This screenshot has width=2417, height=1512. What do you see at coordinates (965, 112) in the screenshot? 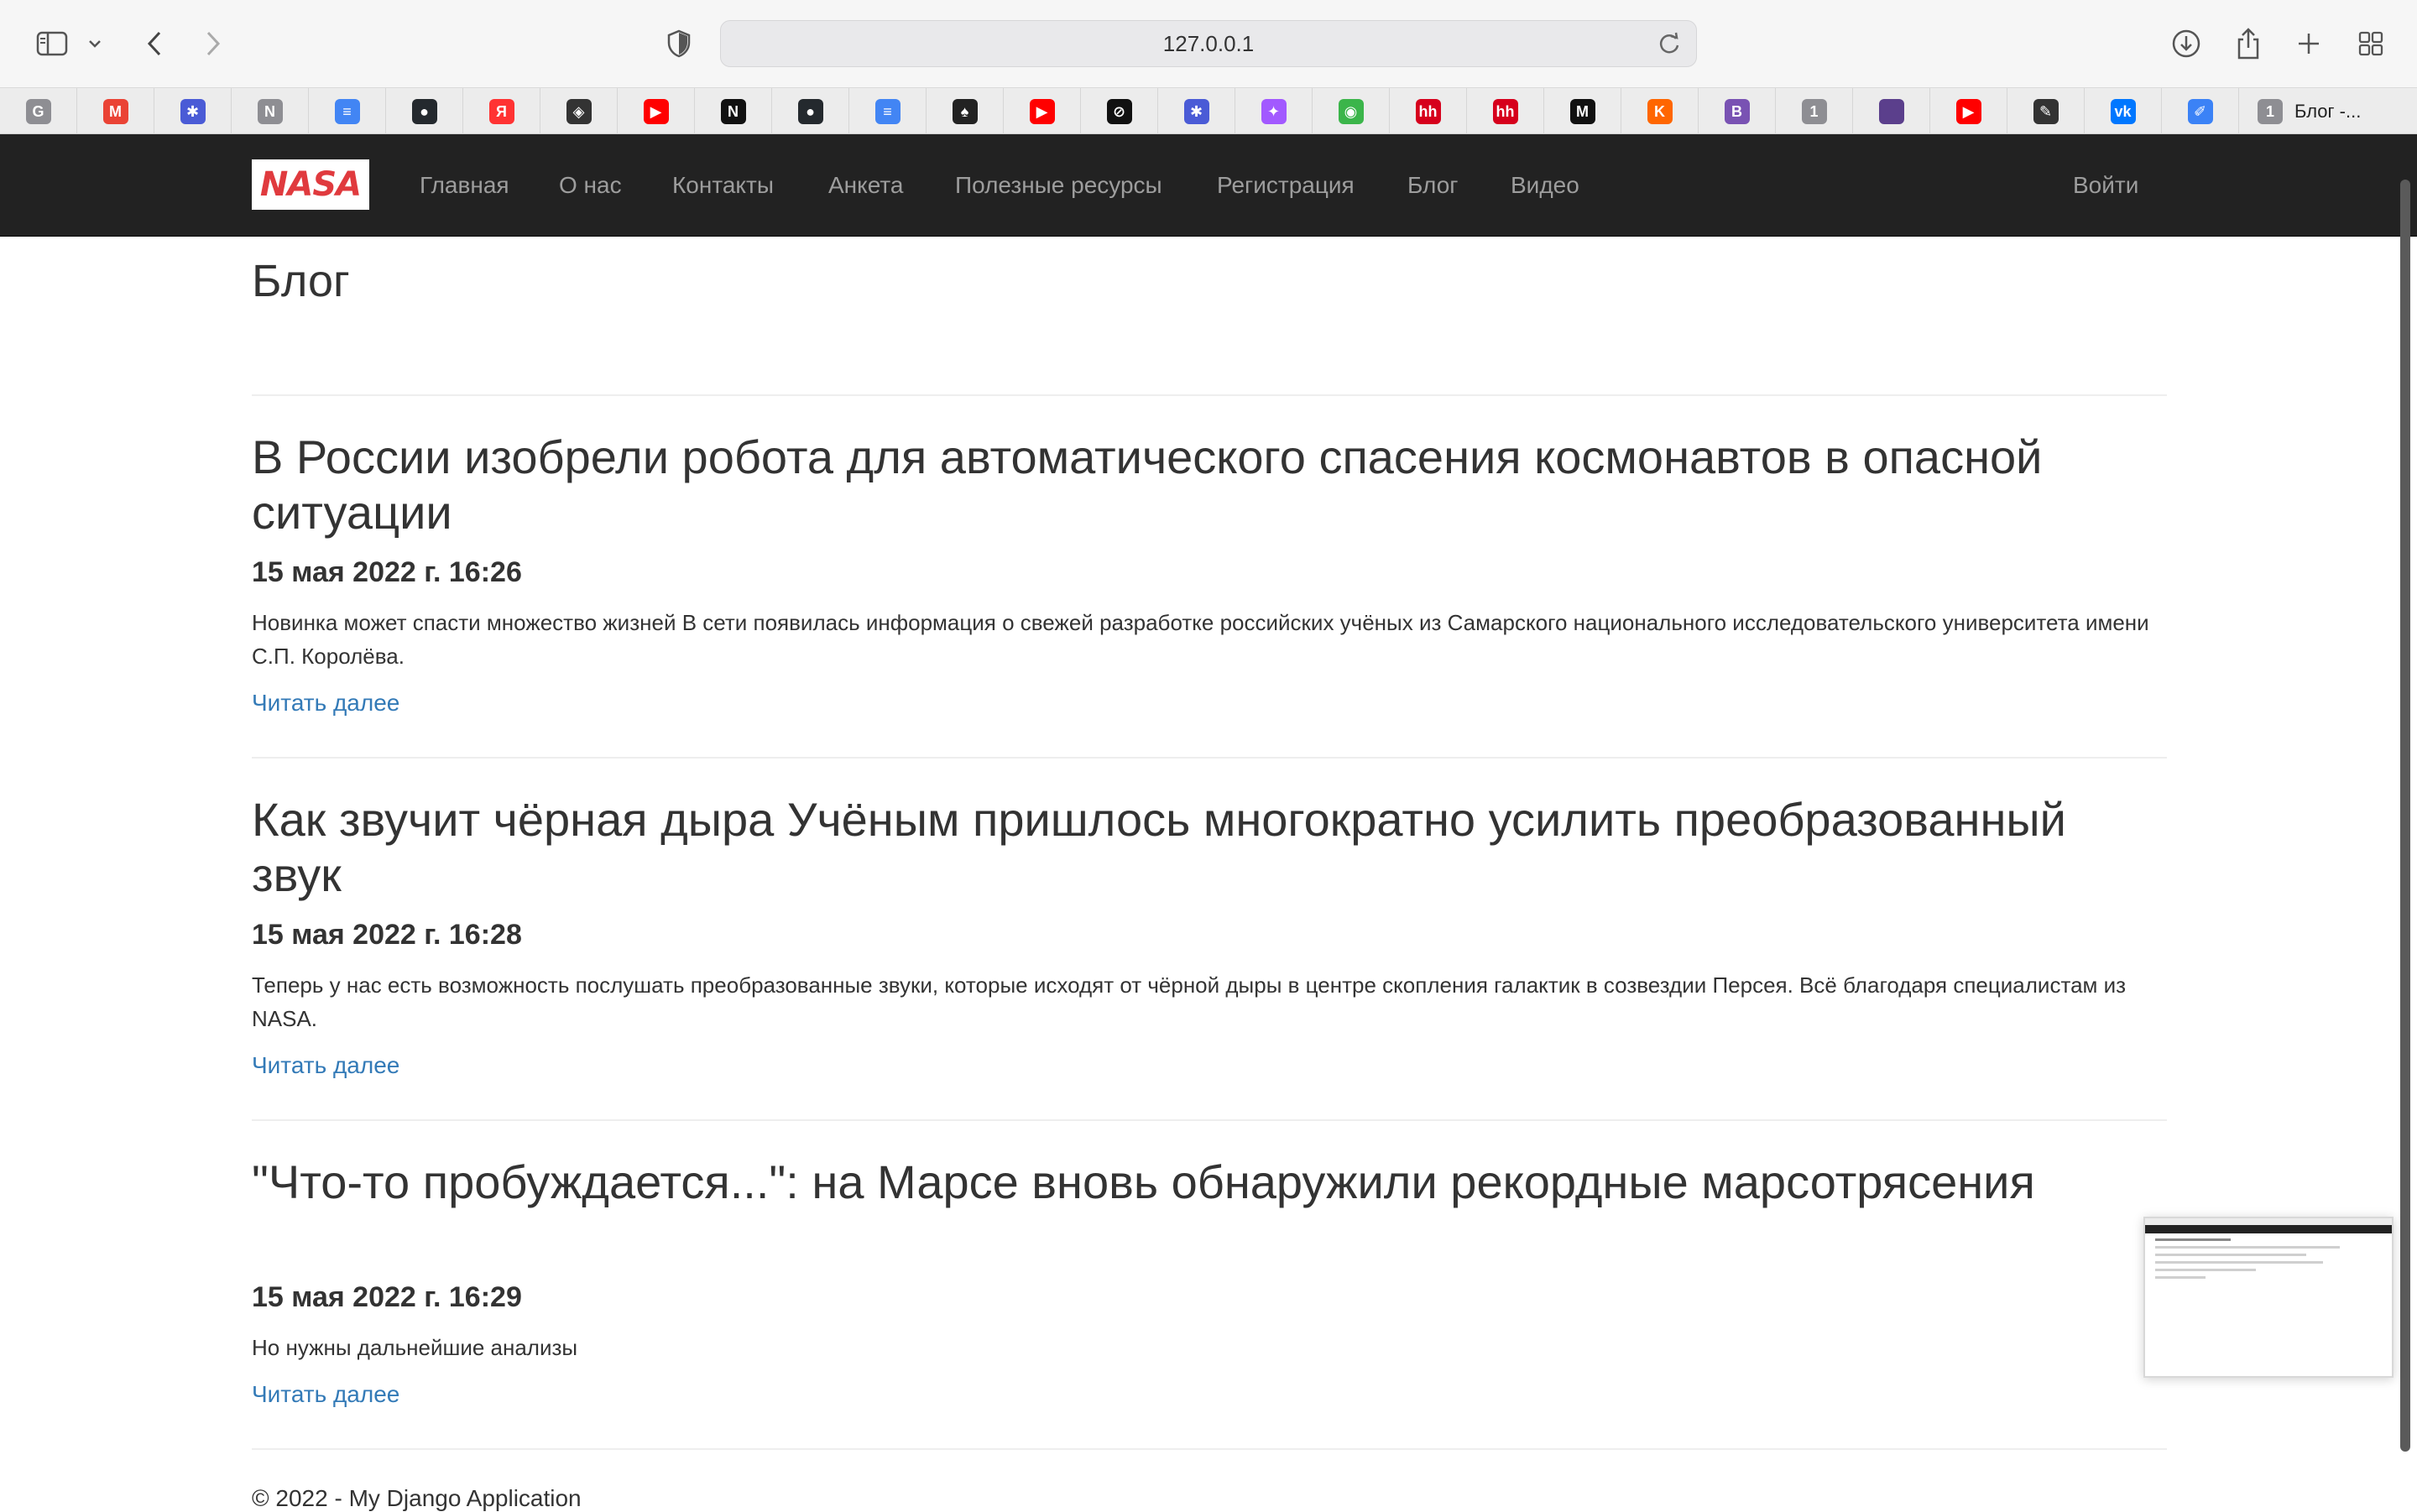
I see `favorite-item: ♠` at bounding box center [965, 112].